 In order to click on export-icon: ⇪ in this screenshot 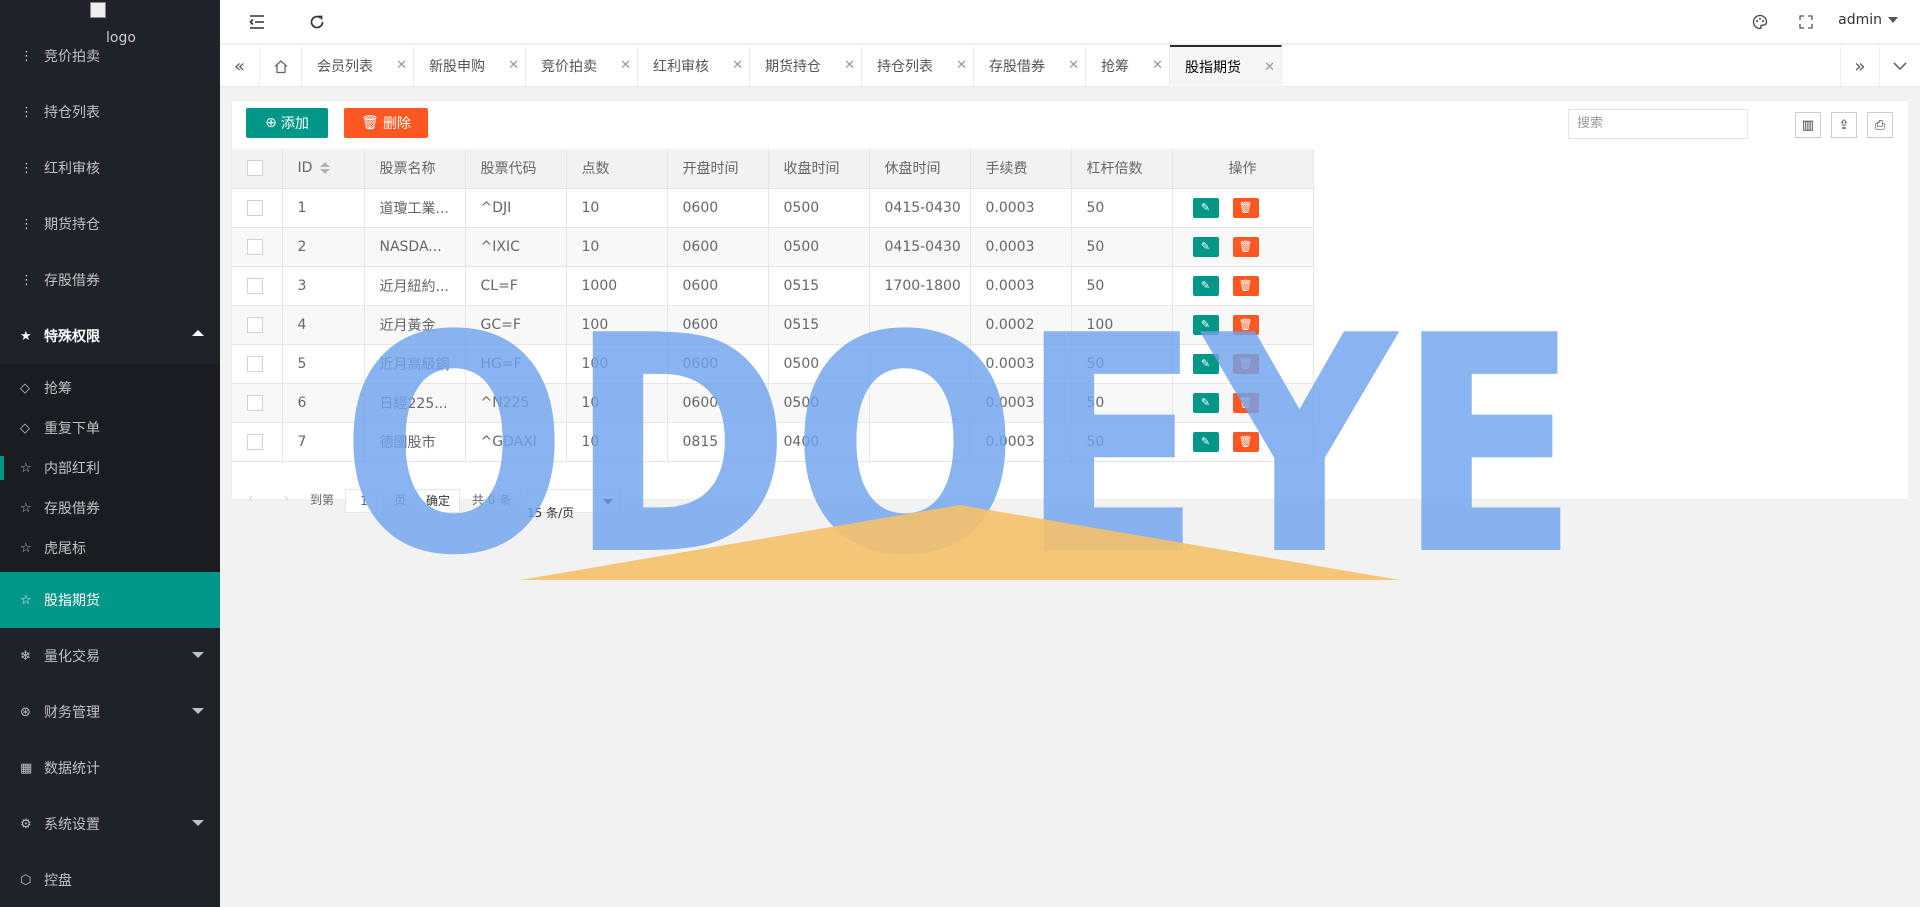, I will do `click(1844, 125)`.